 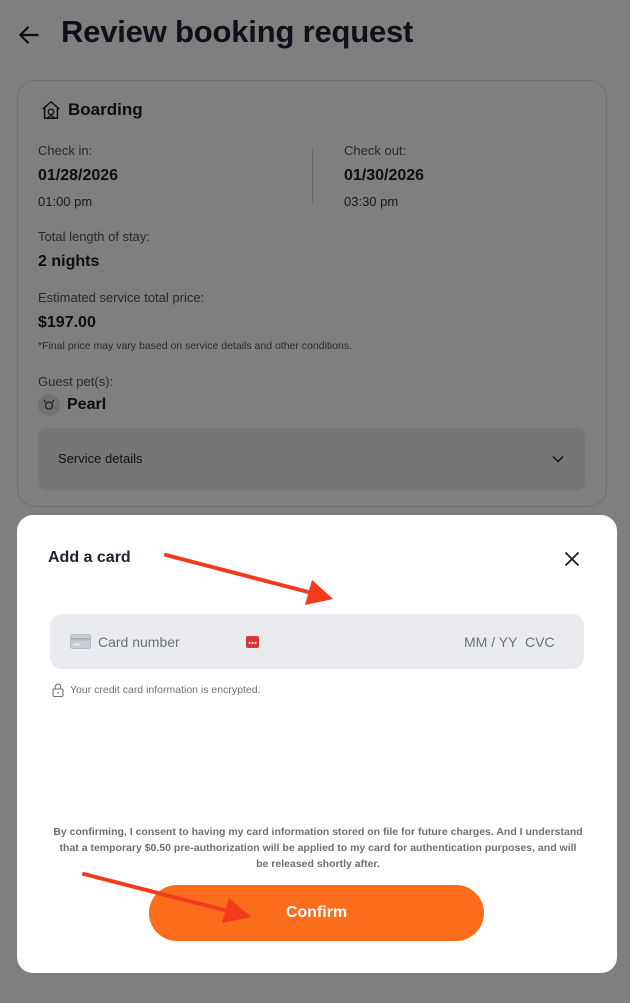 I want to click on card-number-placeholder: Card number, so click(x=139, y=642).